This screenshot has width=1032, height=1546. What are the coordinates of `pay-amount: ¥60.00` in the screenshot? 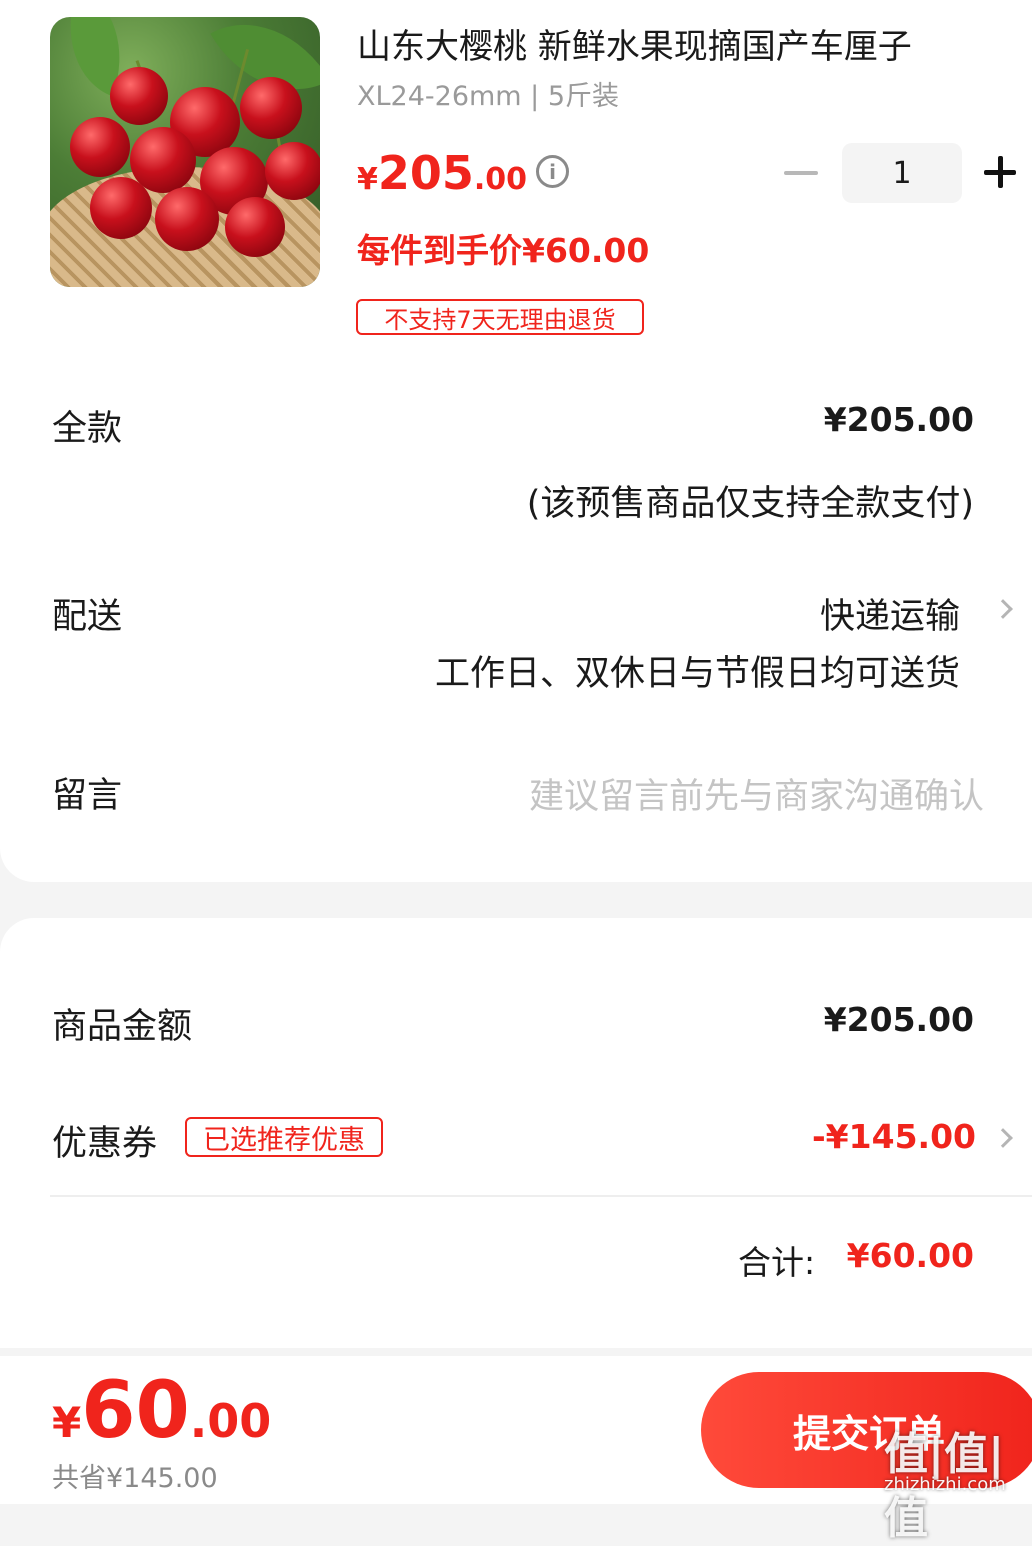 It's located at (161, 1411).